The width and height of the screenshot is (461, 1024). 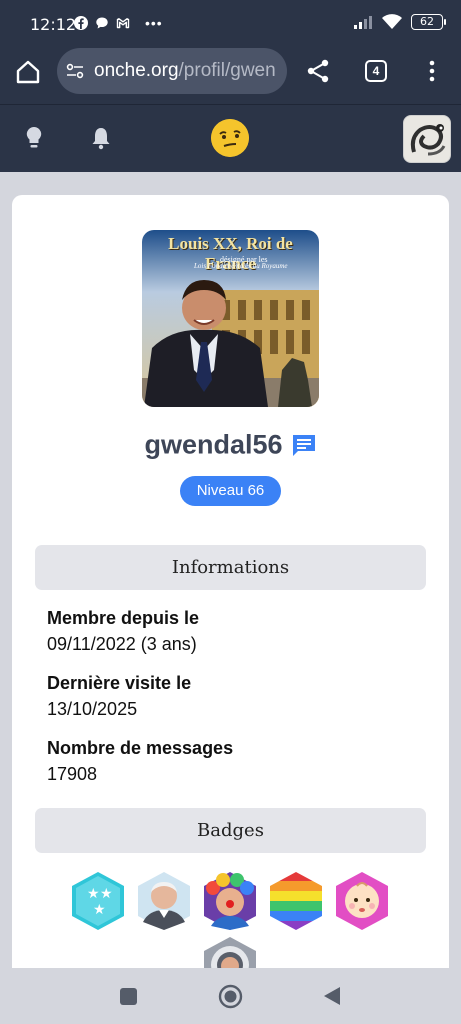 I want to click on back-button-icon, so click(x=332, y=996).